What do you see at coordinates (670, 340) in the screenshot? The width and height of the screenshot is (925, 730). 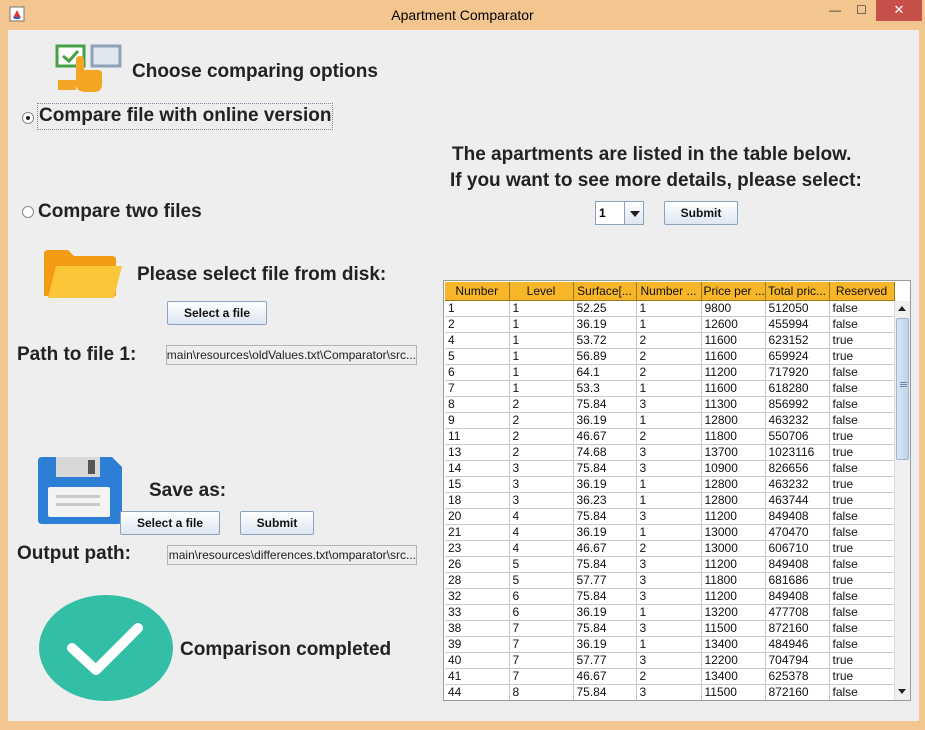 I see `table-row: 4 1 53.72 2 11600 623152 true` at bounding box center [670, 340].